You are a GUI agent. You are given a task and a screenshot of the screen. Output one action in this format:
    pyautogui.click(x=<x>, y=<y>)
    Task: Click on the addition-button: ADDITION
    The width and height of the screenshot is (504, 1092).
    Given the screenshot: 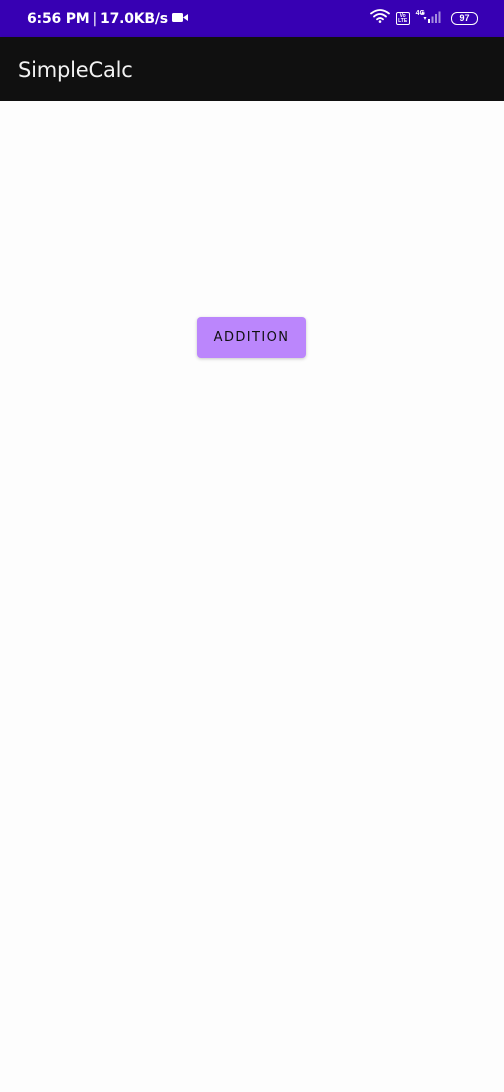 What is the action you would take?
    pyautogui.click(x=251, y=337)
    